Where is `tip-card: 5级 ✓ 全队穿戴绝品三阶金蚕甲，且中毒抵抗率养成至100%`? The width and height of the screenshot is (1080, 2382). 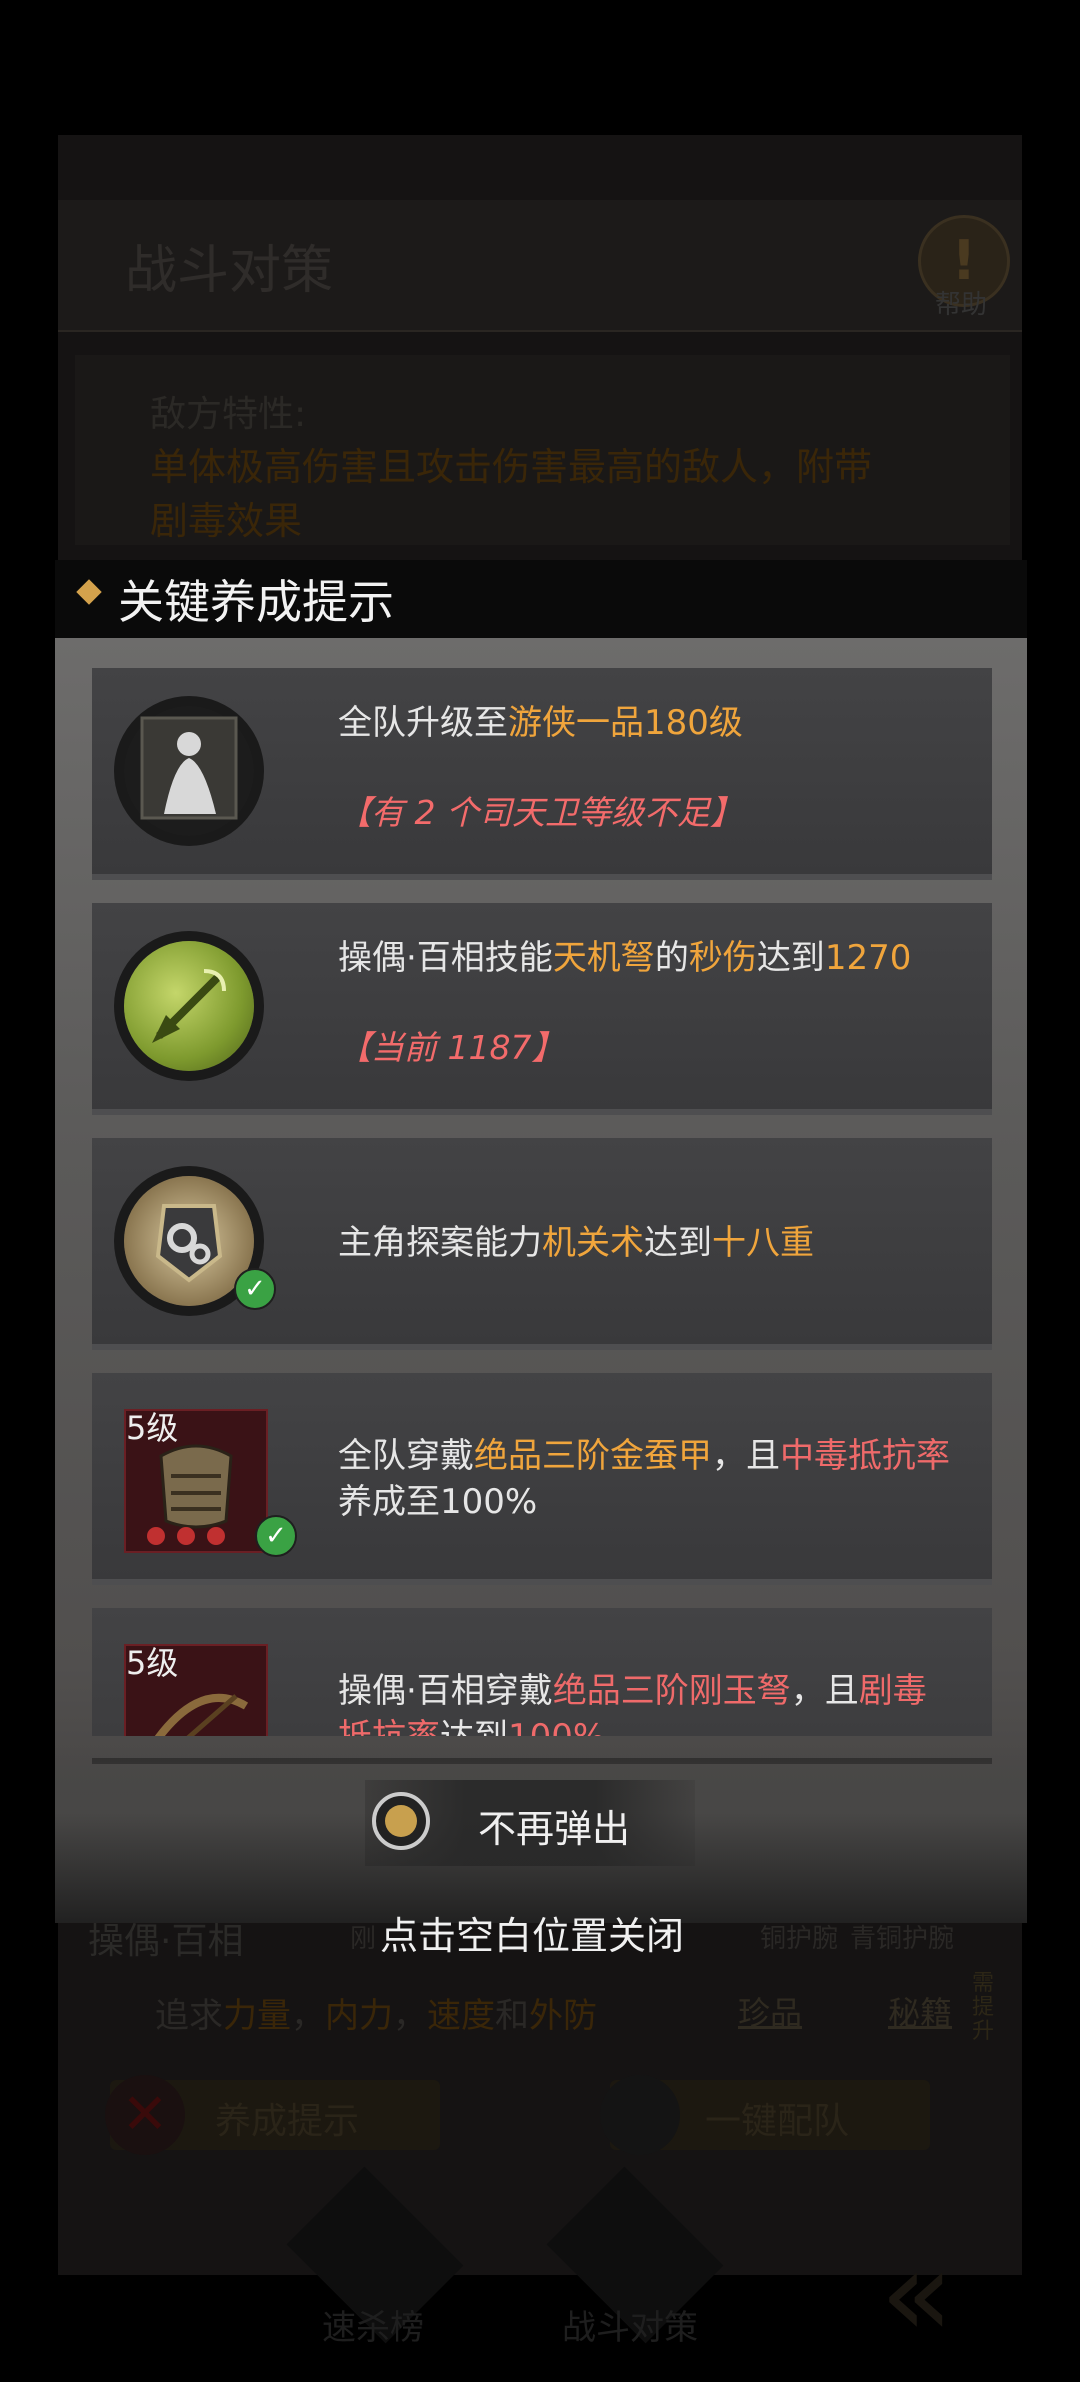 tip-card: 5级 ✓ 全队穿戴绝品三阶金蚕甲，且中毒抵抗率养成至100% is located at coordinates (542, 1479).